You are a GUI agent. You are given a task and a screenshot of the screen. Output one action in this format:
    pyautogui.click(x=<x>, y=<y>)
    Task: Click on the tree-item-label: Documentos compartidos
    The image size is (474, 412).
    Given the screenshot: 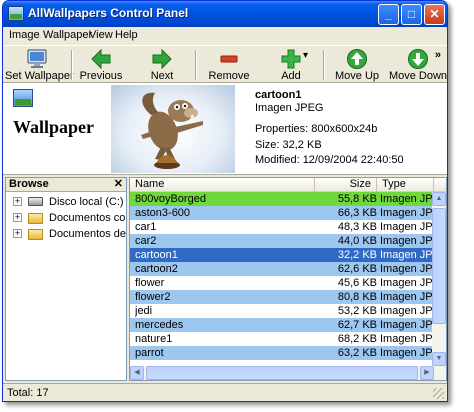 What is the action you would take?
    pyautogui.click(x=87, y=218)
    